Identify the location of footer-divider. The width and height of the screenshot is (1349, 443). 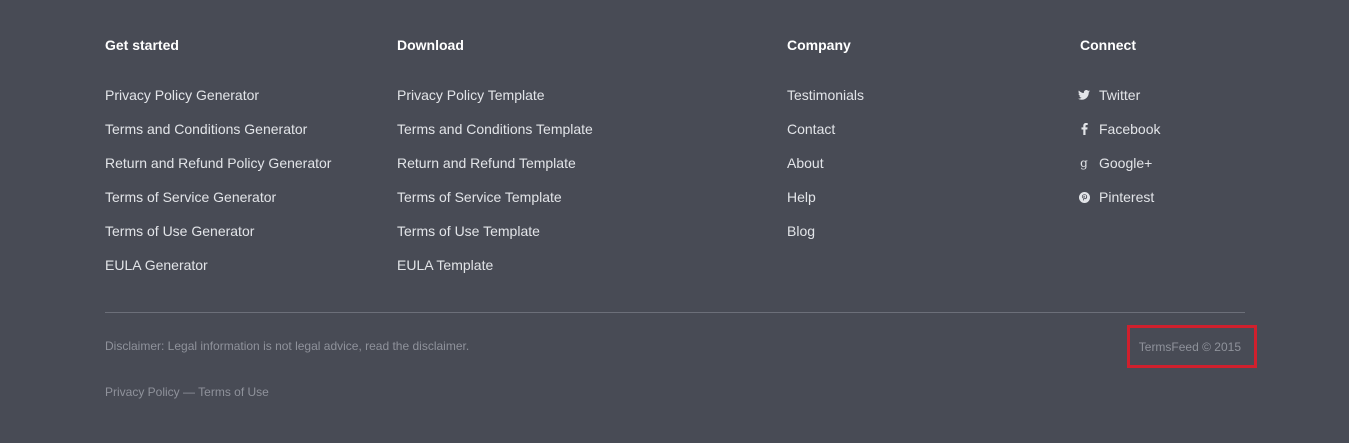
(675, 312).